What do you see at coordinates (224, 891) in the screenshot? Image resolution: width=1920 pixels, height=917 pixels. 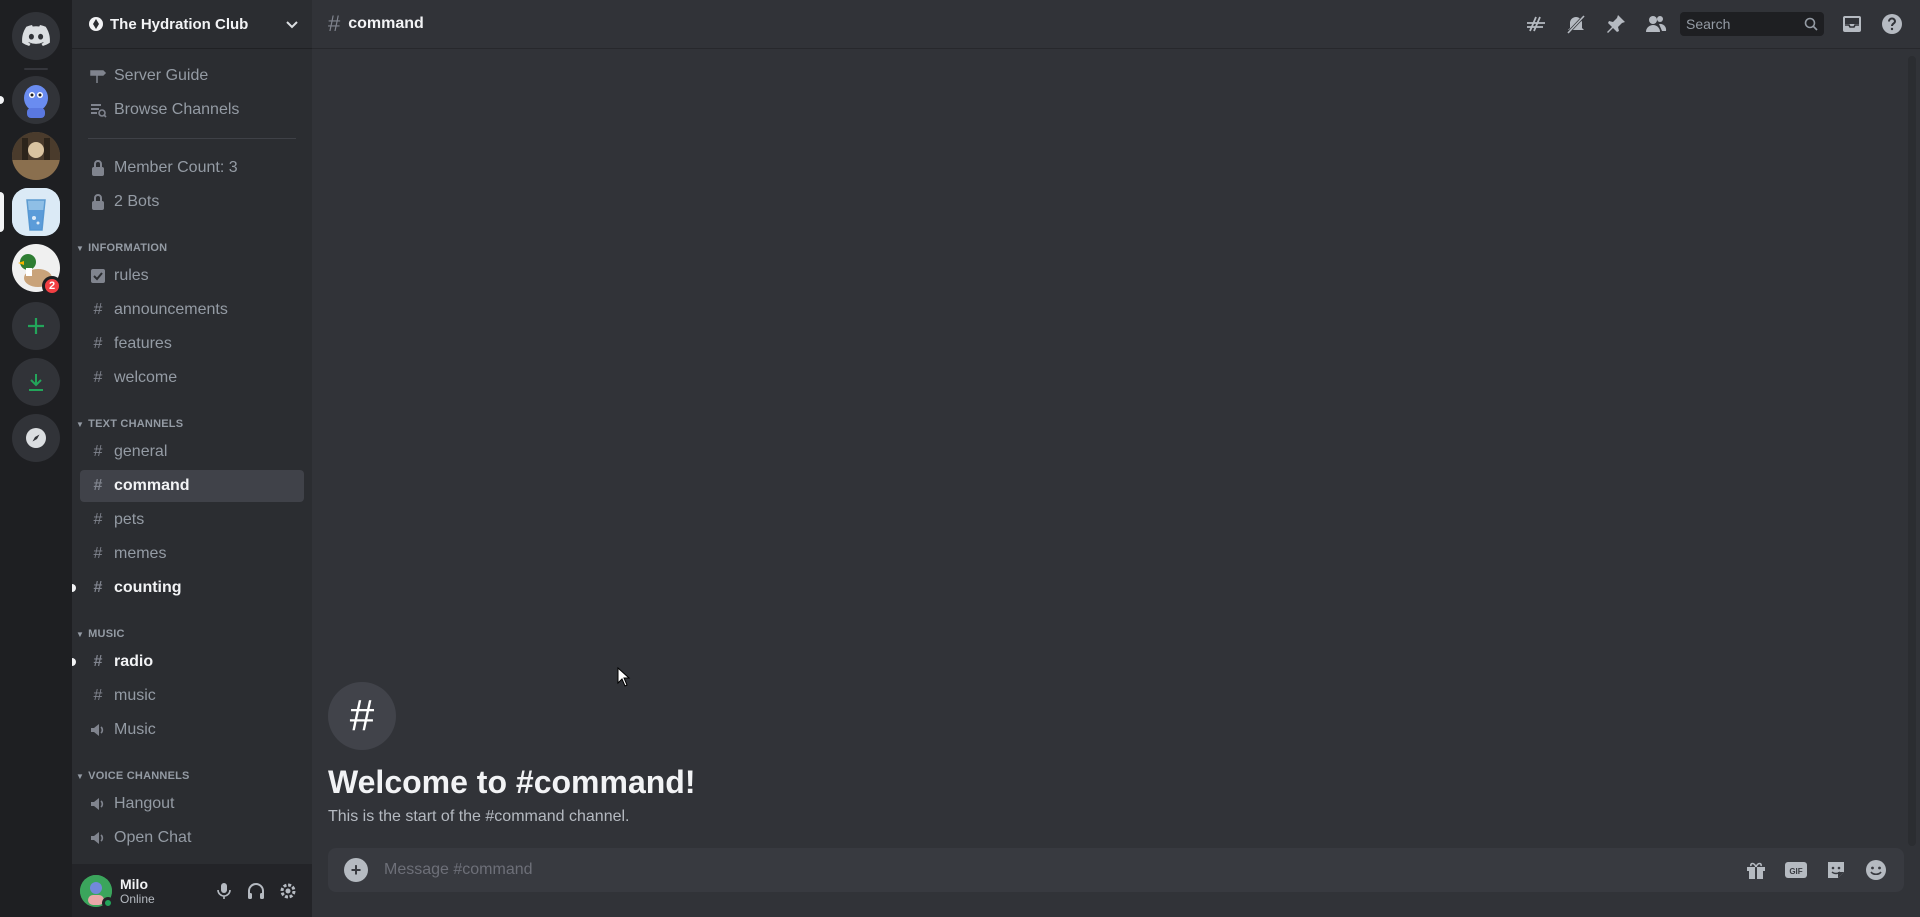 I see `mute-button` at bounding box center [224, 891].